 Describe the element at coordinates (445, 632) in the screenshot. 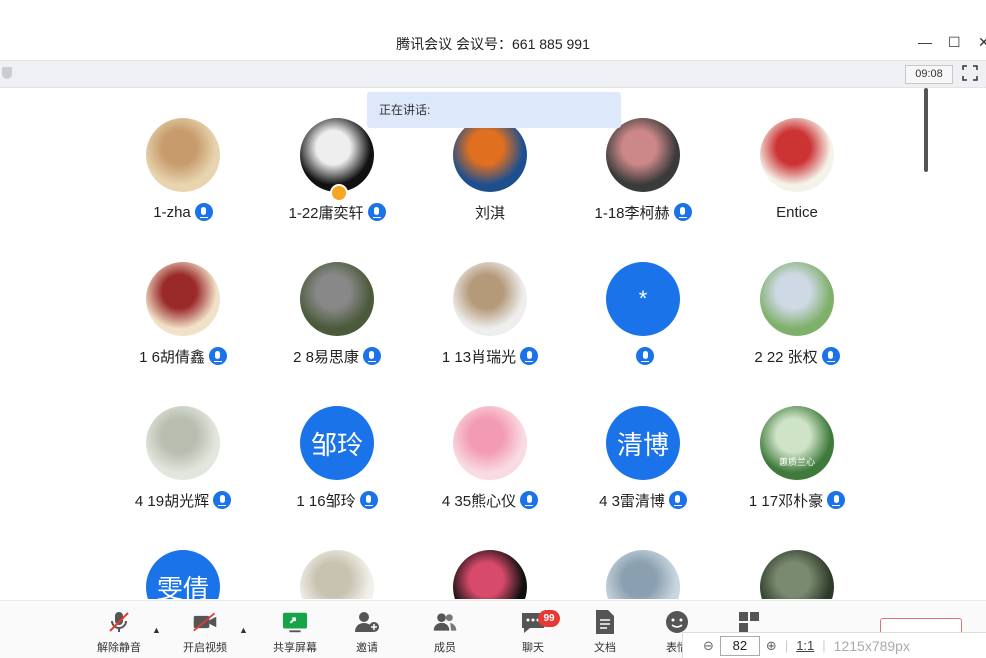

I see `members-button: 成员` at that location.